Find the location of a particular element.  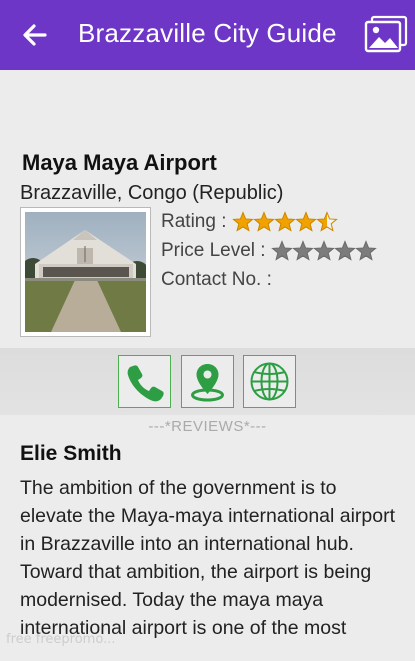

place-location: Brazzaville, Congo (Republic) is located at coordinates (152, 193).